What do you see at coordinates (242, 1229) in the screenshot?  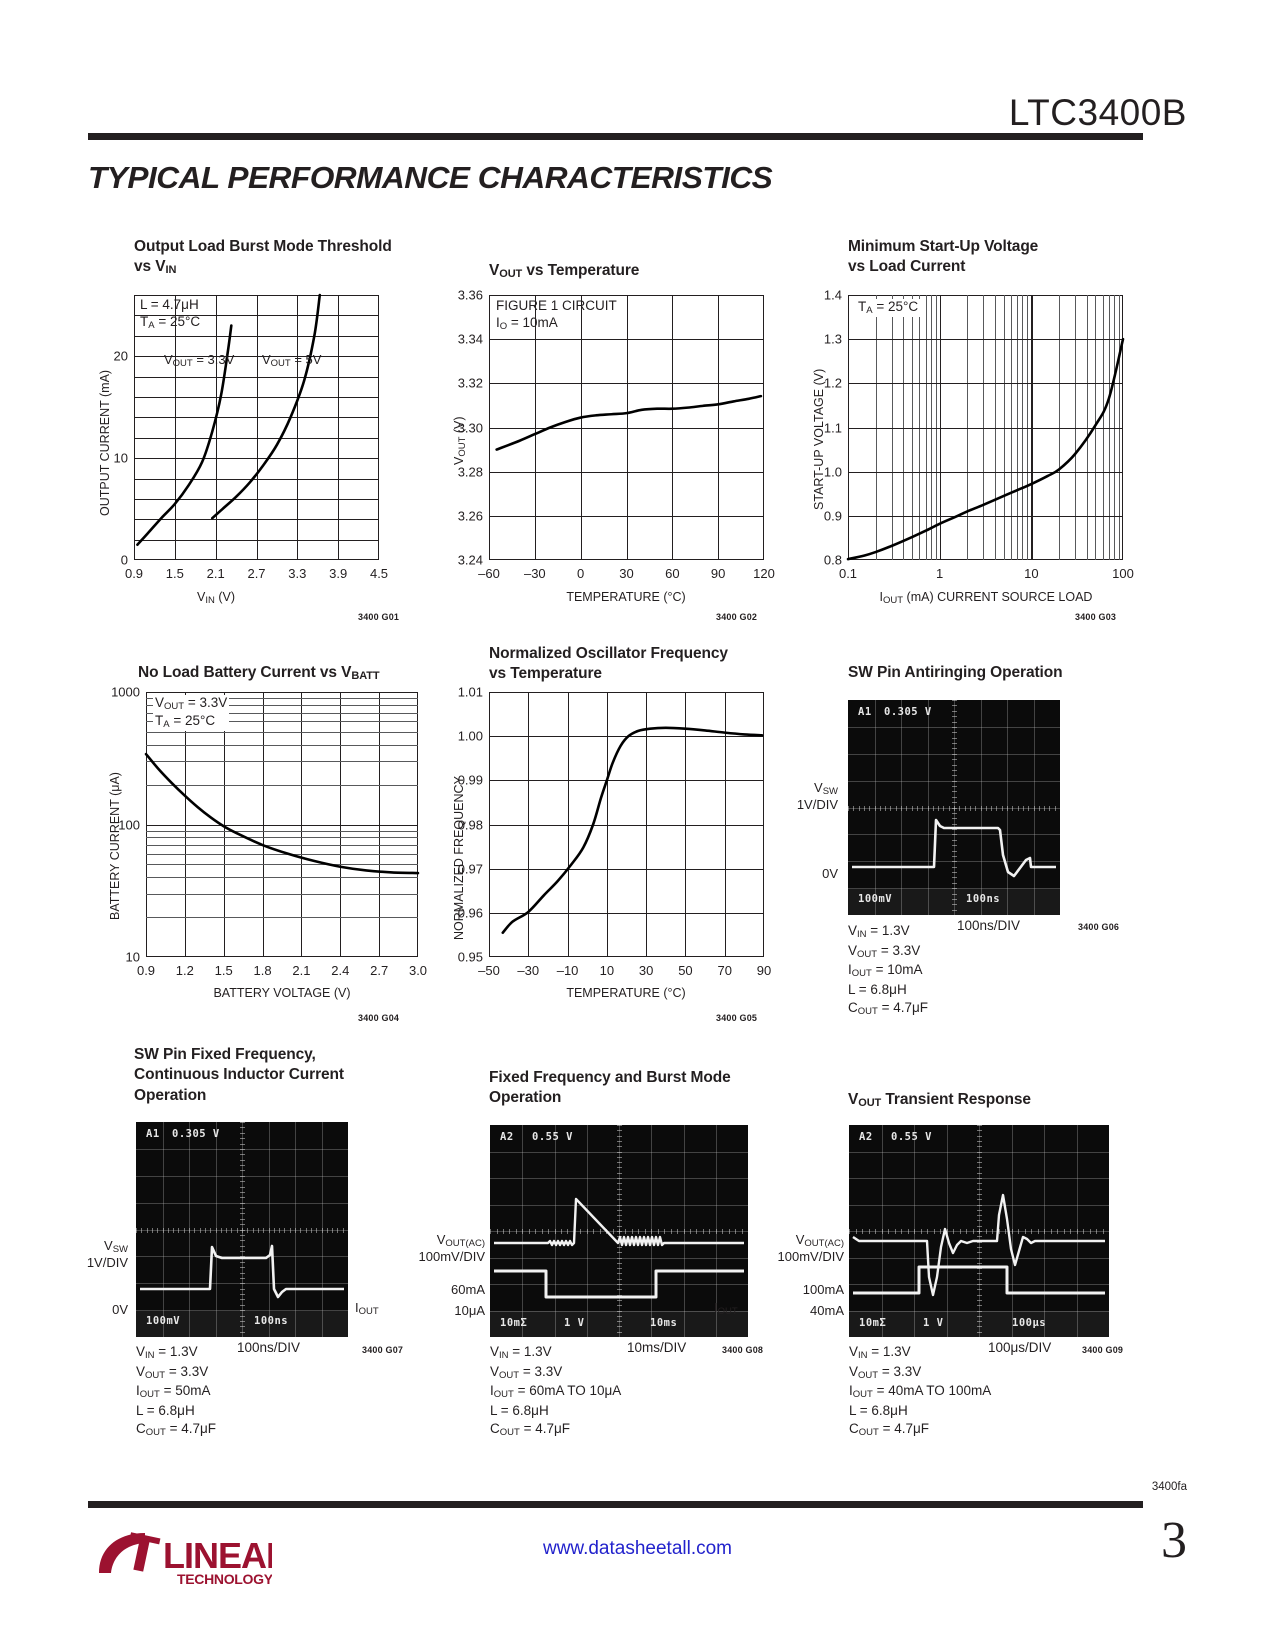 I see `scope-g07-photo: A1 0.305 V 100mV 100ns` at bounding box center [242, 1229].